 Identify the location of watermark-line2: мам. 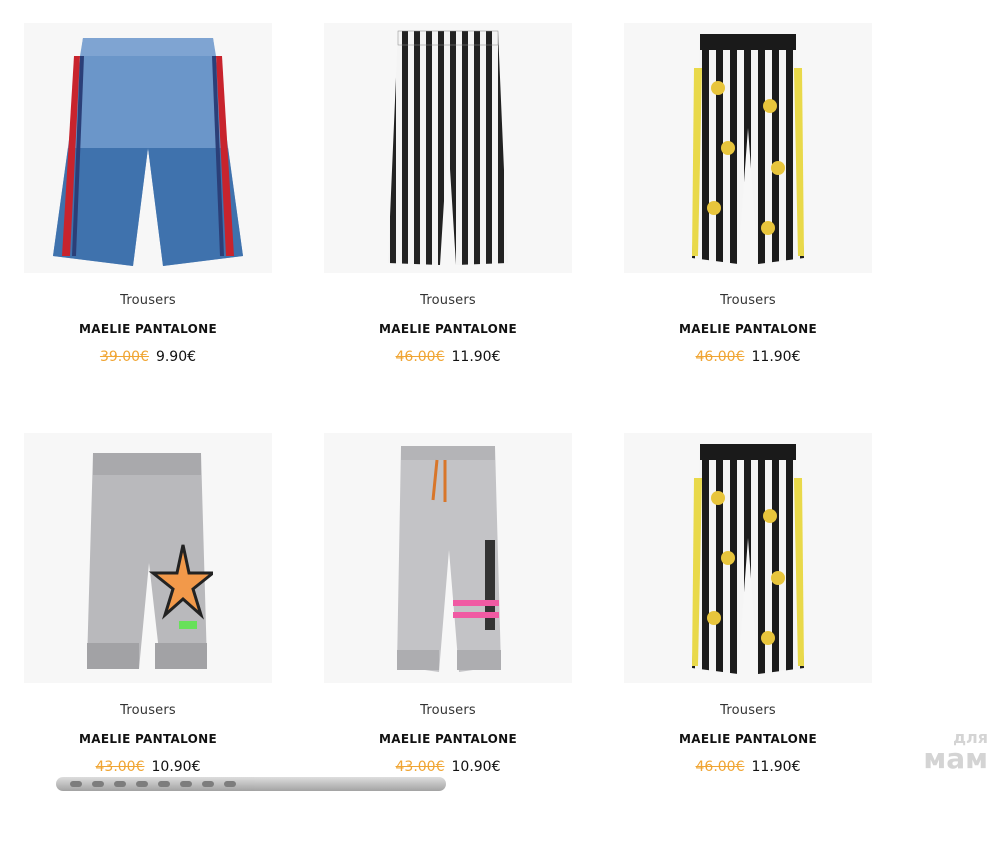
(955, 758).